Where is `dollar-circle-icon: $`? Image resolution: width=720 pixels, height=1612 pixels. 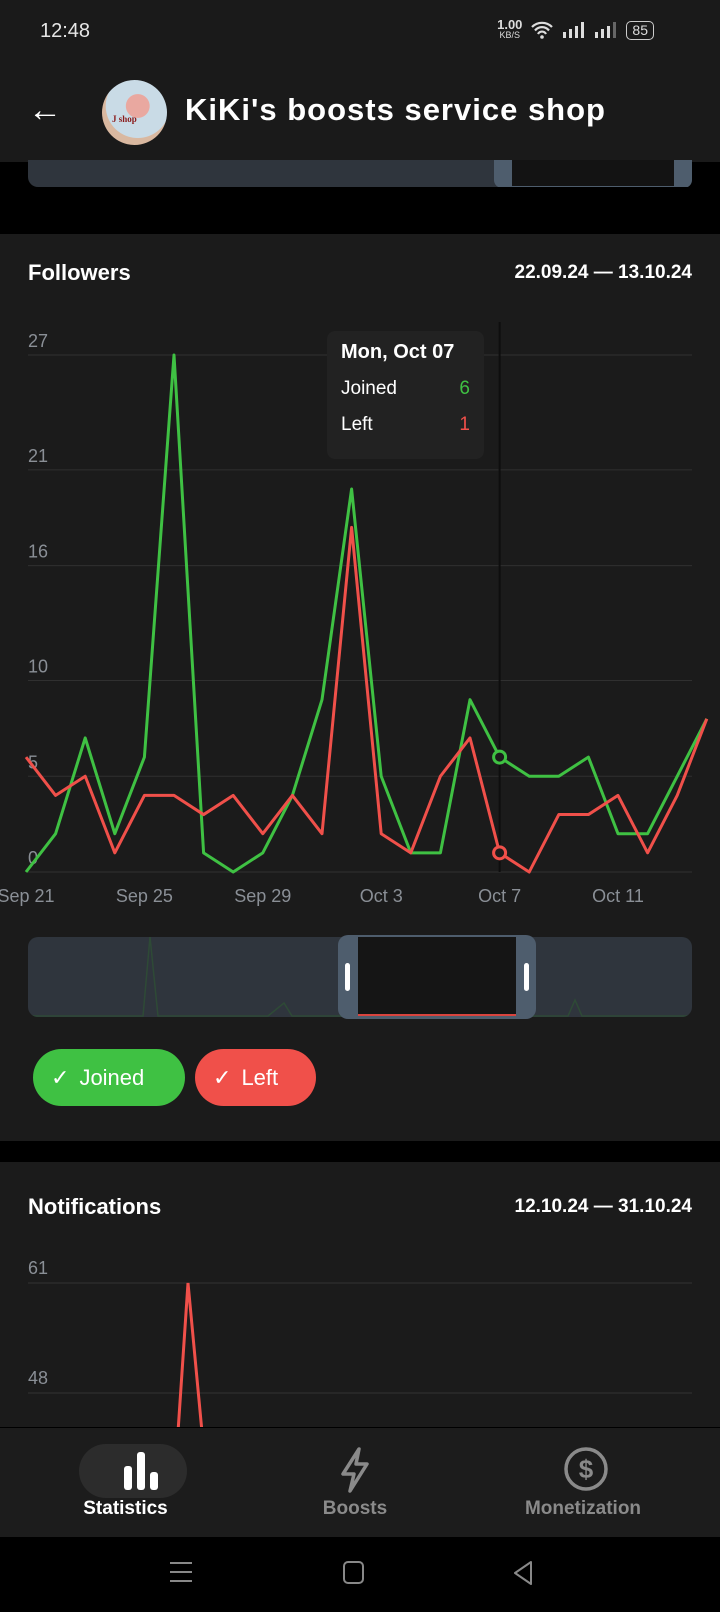
dollar-circle-icon: $ is located at coordinates (586, 1469).